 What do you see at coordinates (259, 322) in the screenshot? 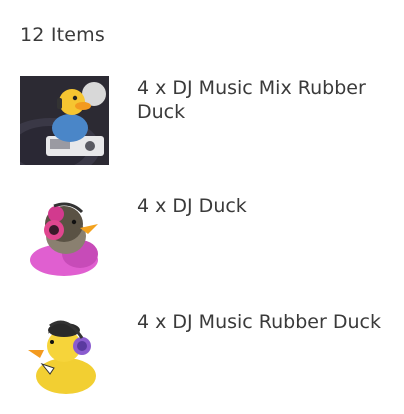
I see `product-name: 4 x DJ Music Rubber Duck` at bounding box center [259, 322].